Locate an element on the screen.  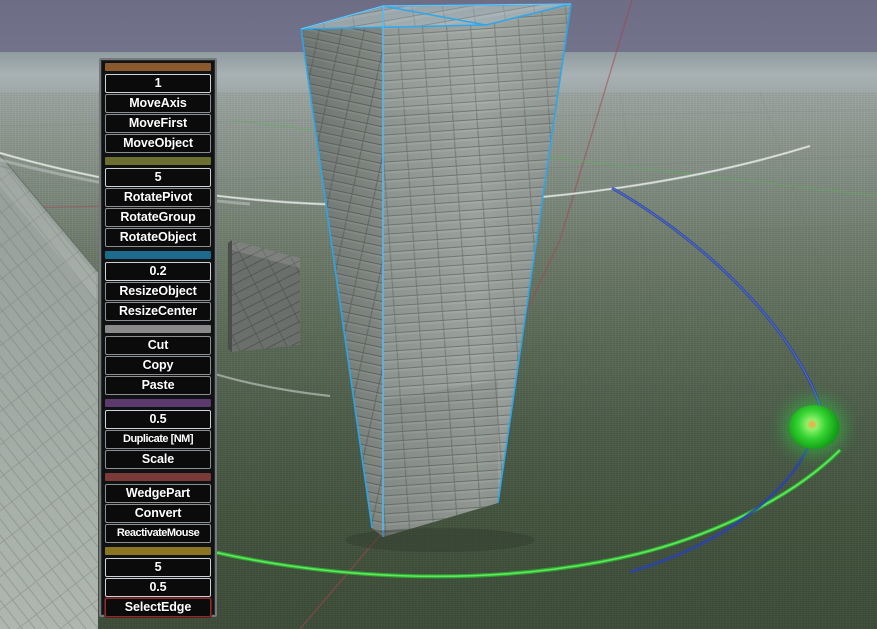
select-edge-button: SelectEdge is located at coordinates (158, 607).